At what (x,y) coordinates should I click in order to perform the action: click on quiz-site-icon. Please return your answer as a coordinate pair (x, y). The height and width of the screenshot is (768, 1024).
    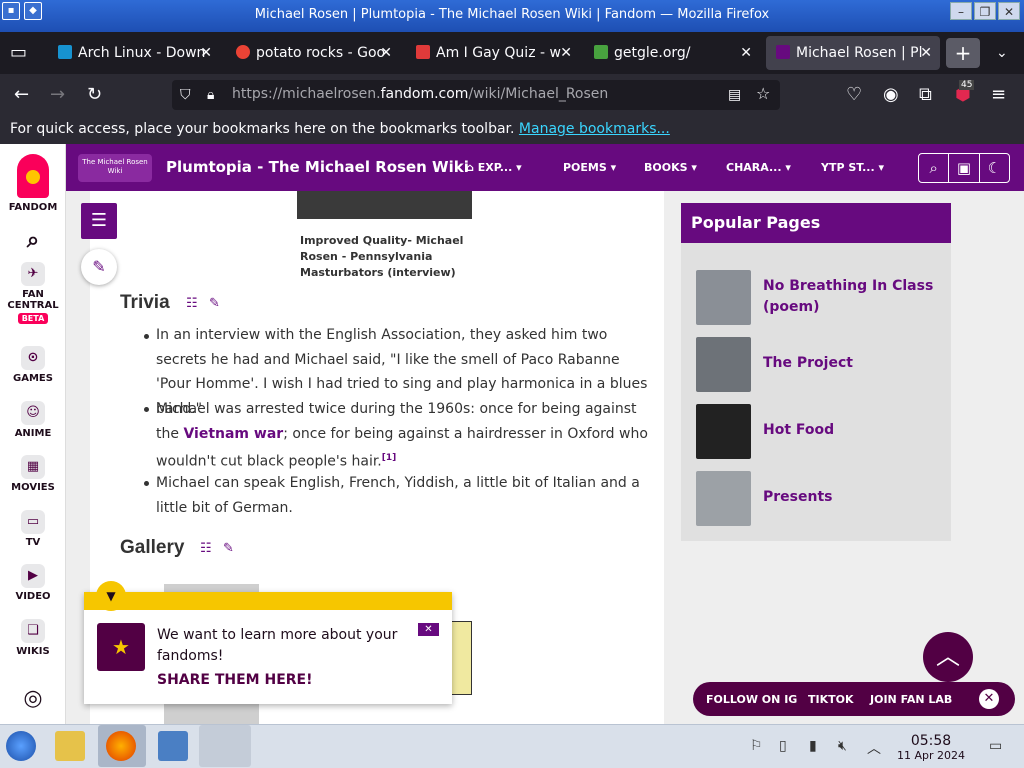
    Looking at the image, I should click on (423, 52).